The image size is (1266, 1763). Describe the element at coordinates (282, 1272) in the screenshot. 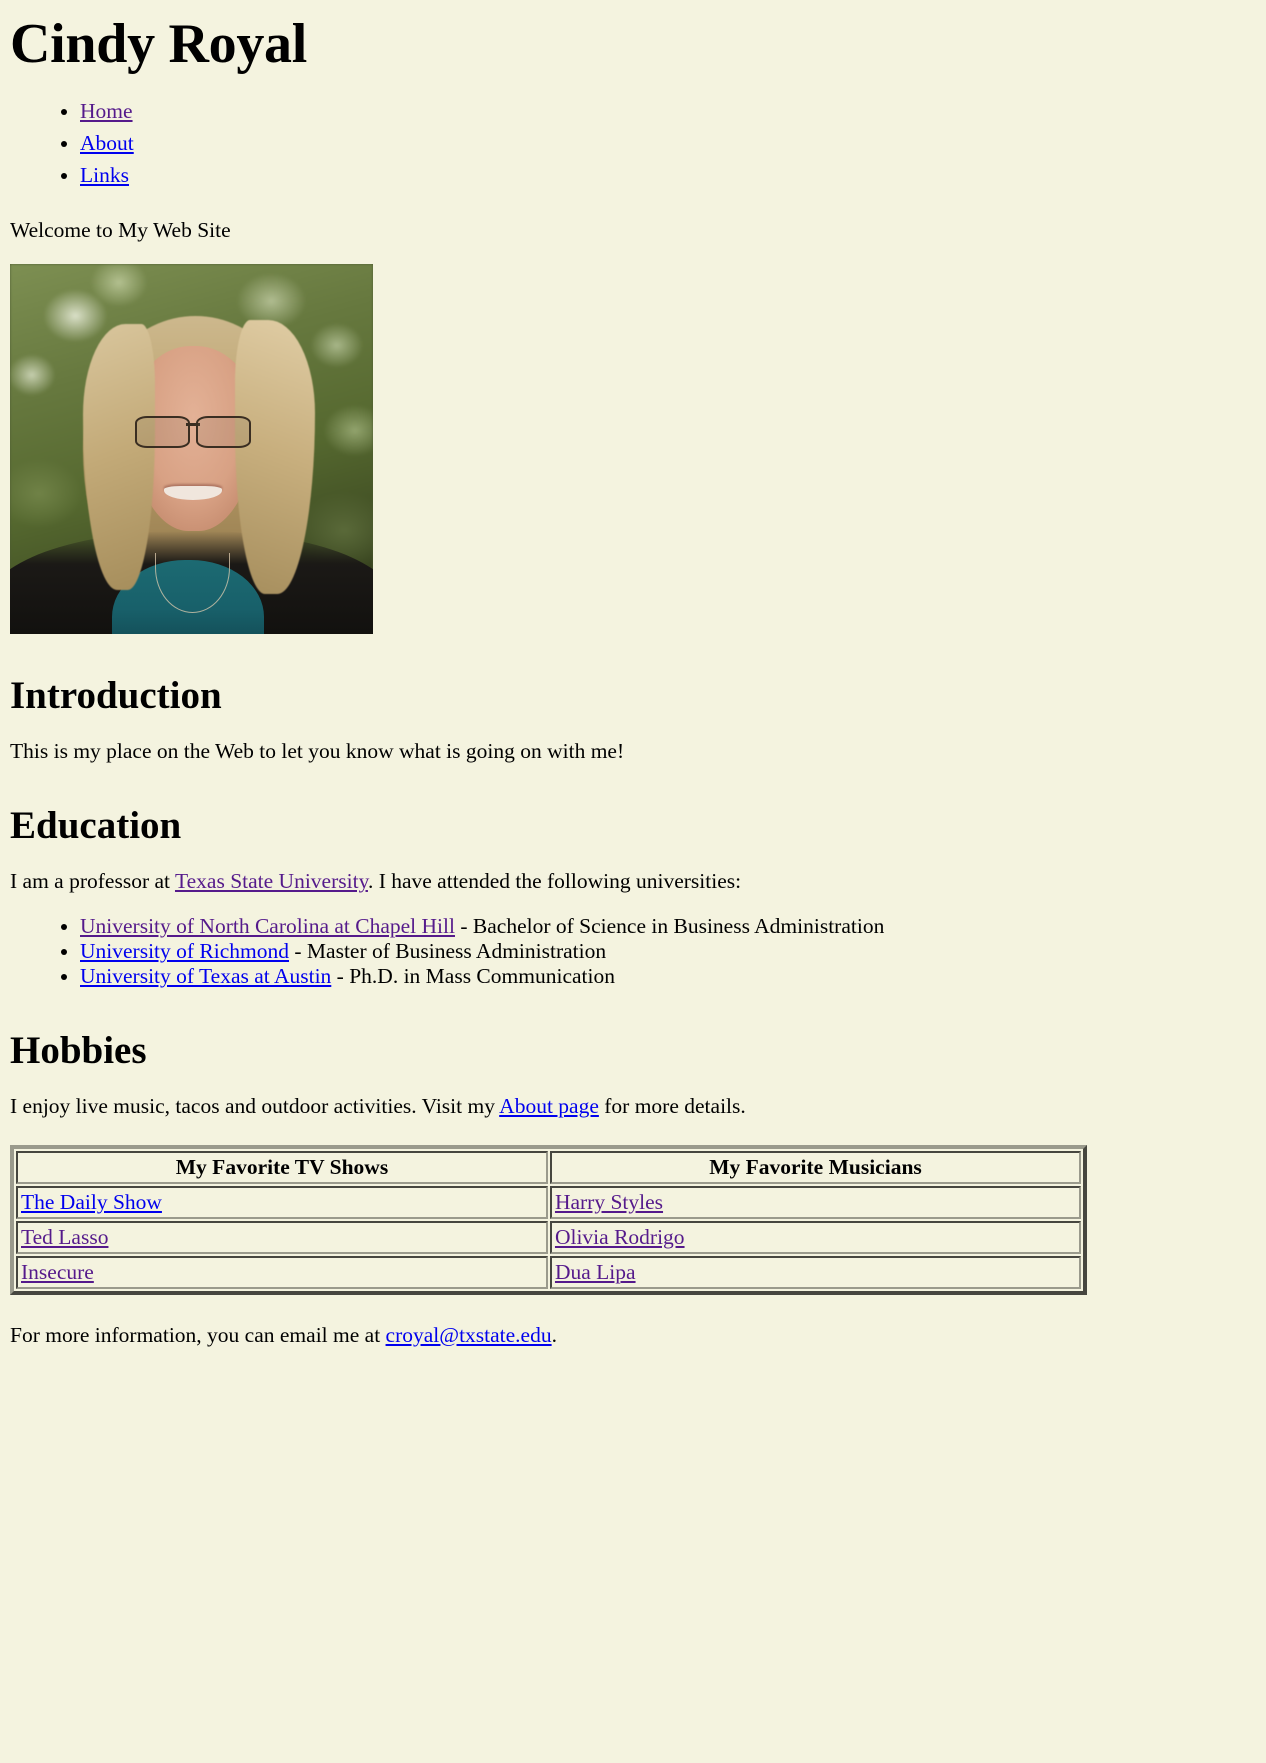

I see `table-cell-tv-show: Insecure` at that location.